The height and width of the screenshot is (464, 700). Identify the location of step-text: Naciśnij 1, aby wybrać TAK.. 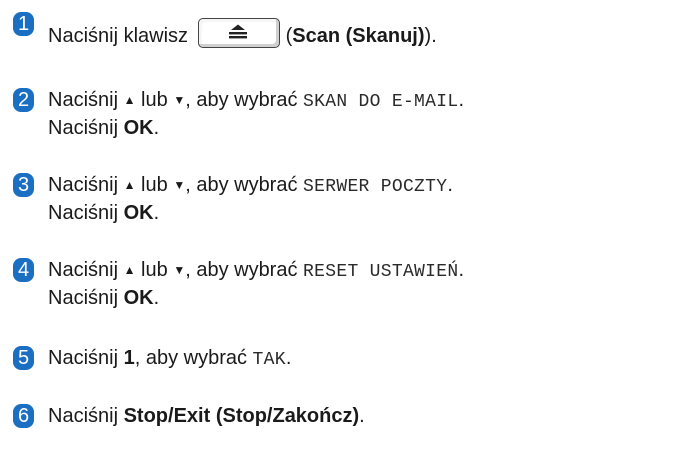
(169, 359).